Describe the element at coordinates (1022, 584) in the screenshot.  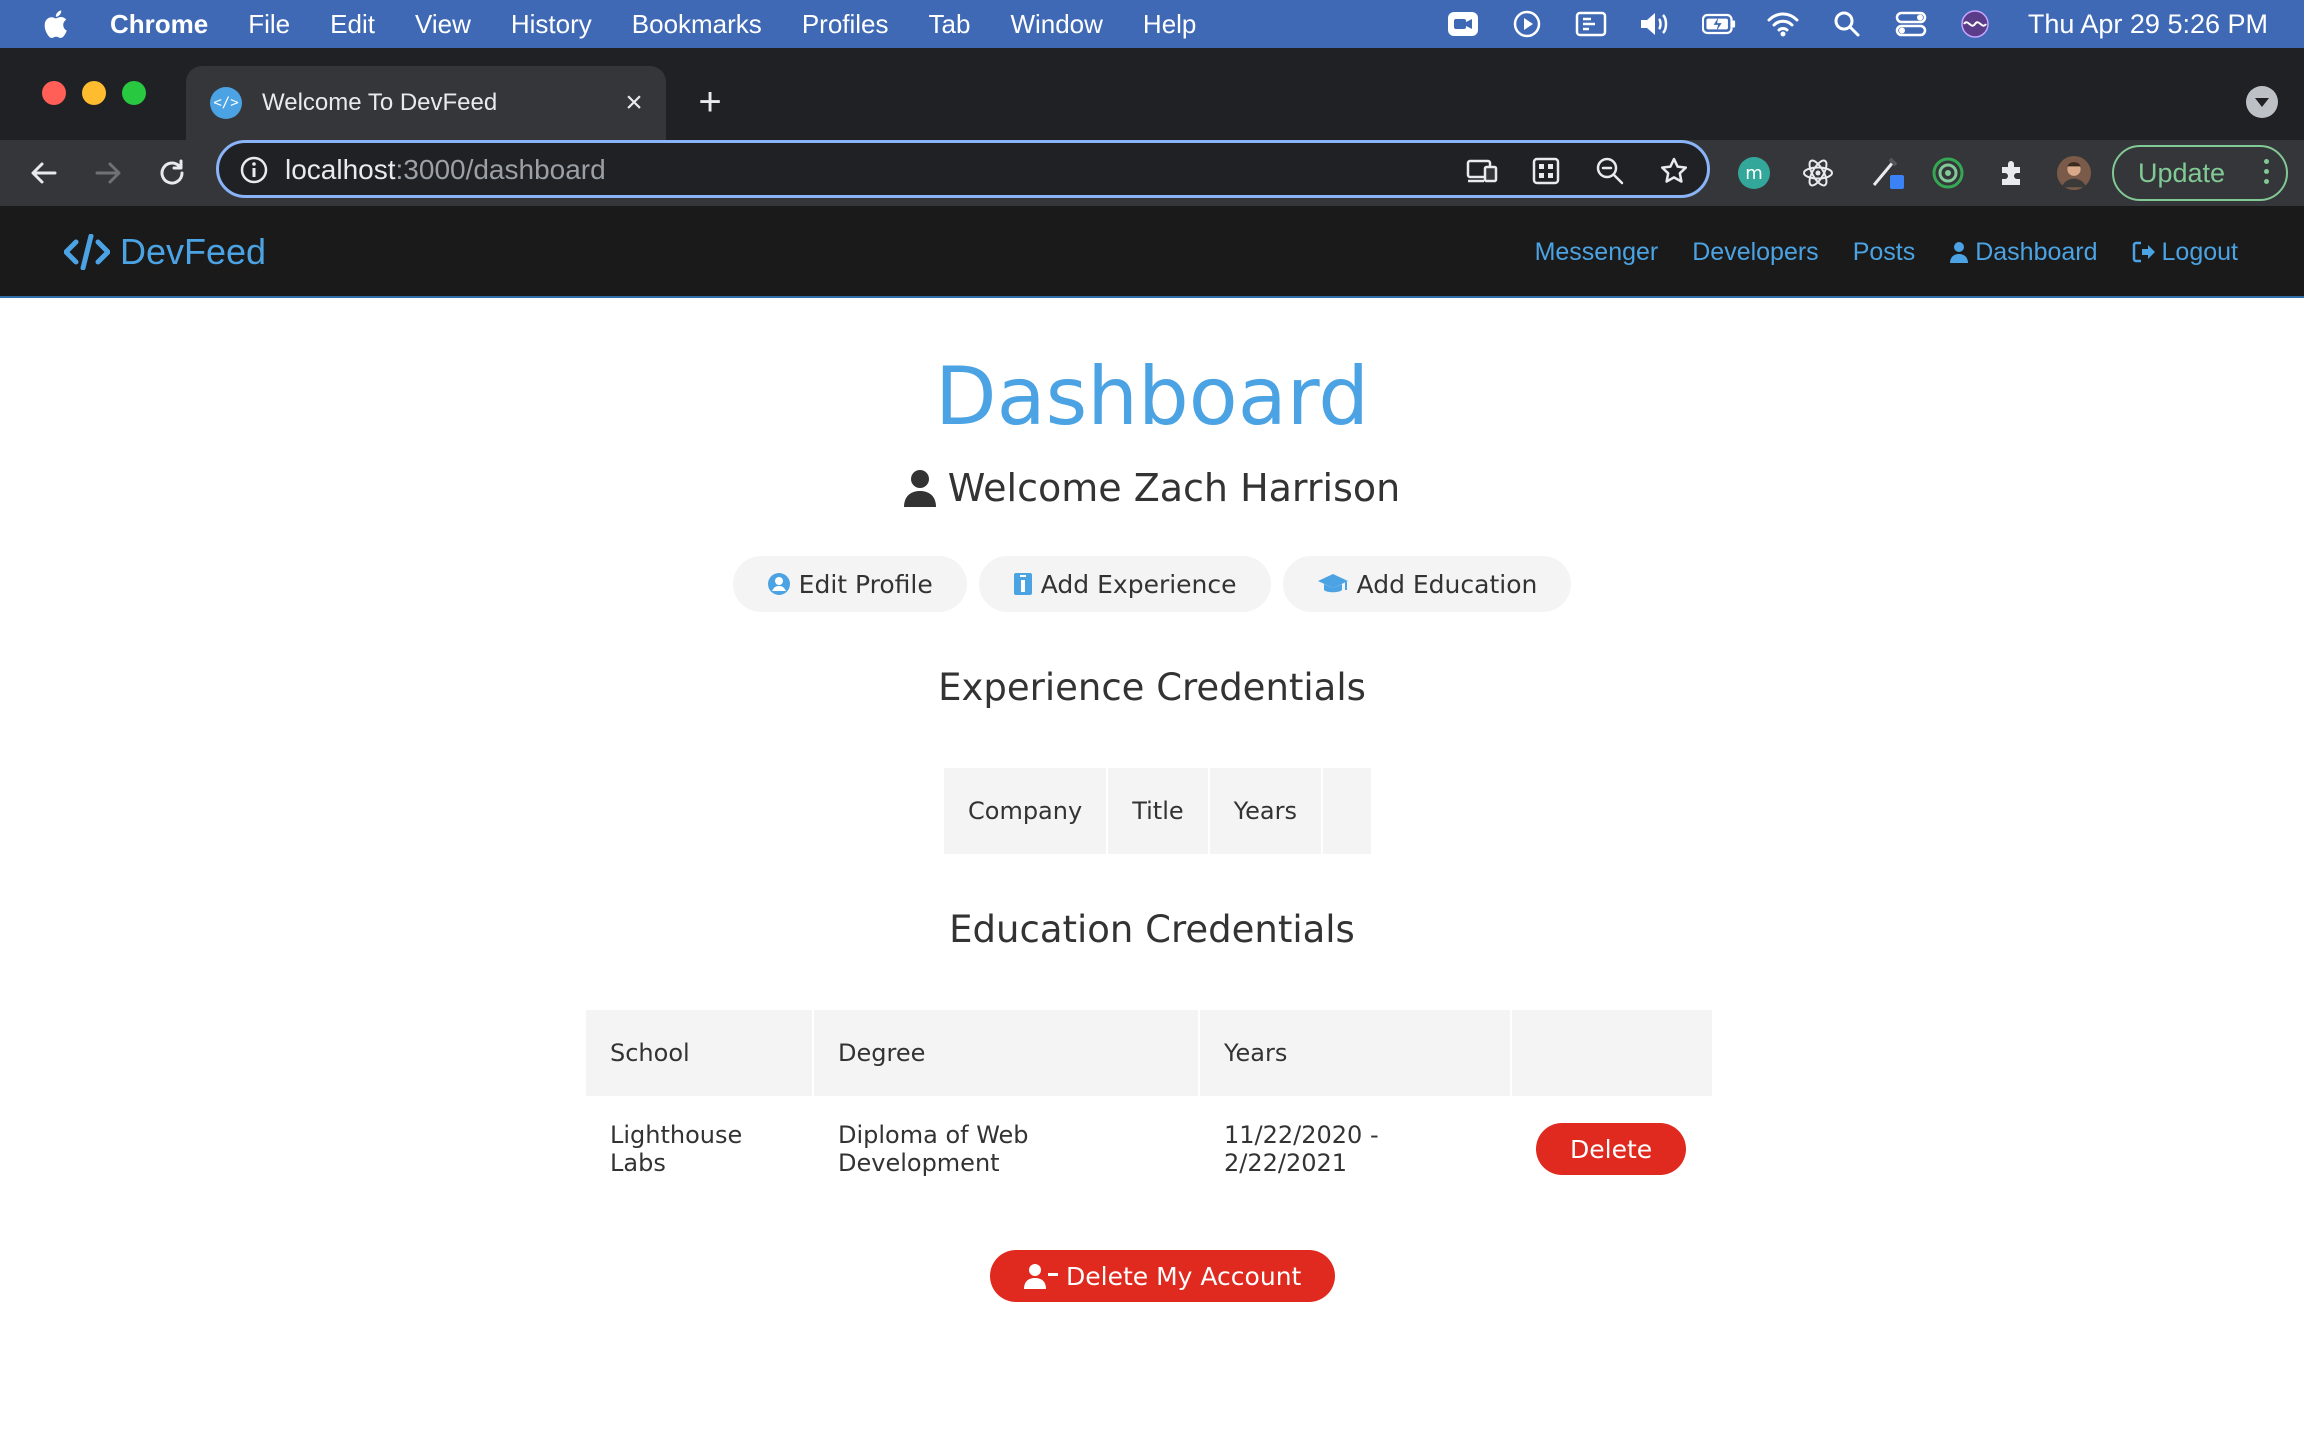
I see `id-badge-icon` at that location.